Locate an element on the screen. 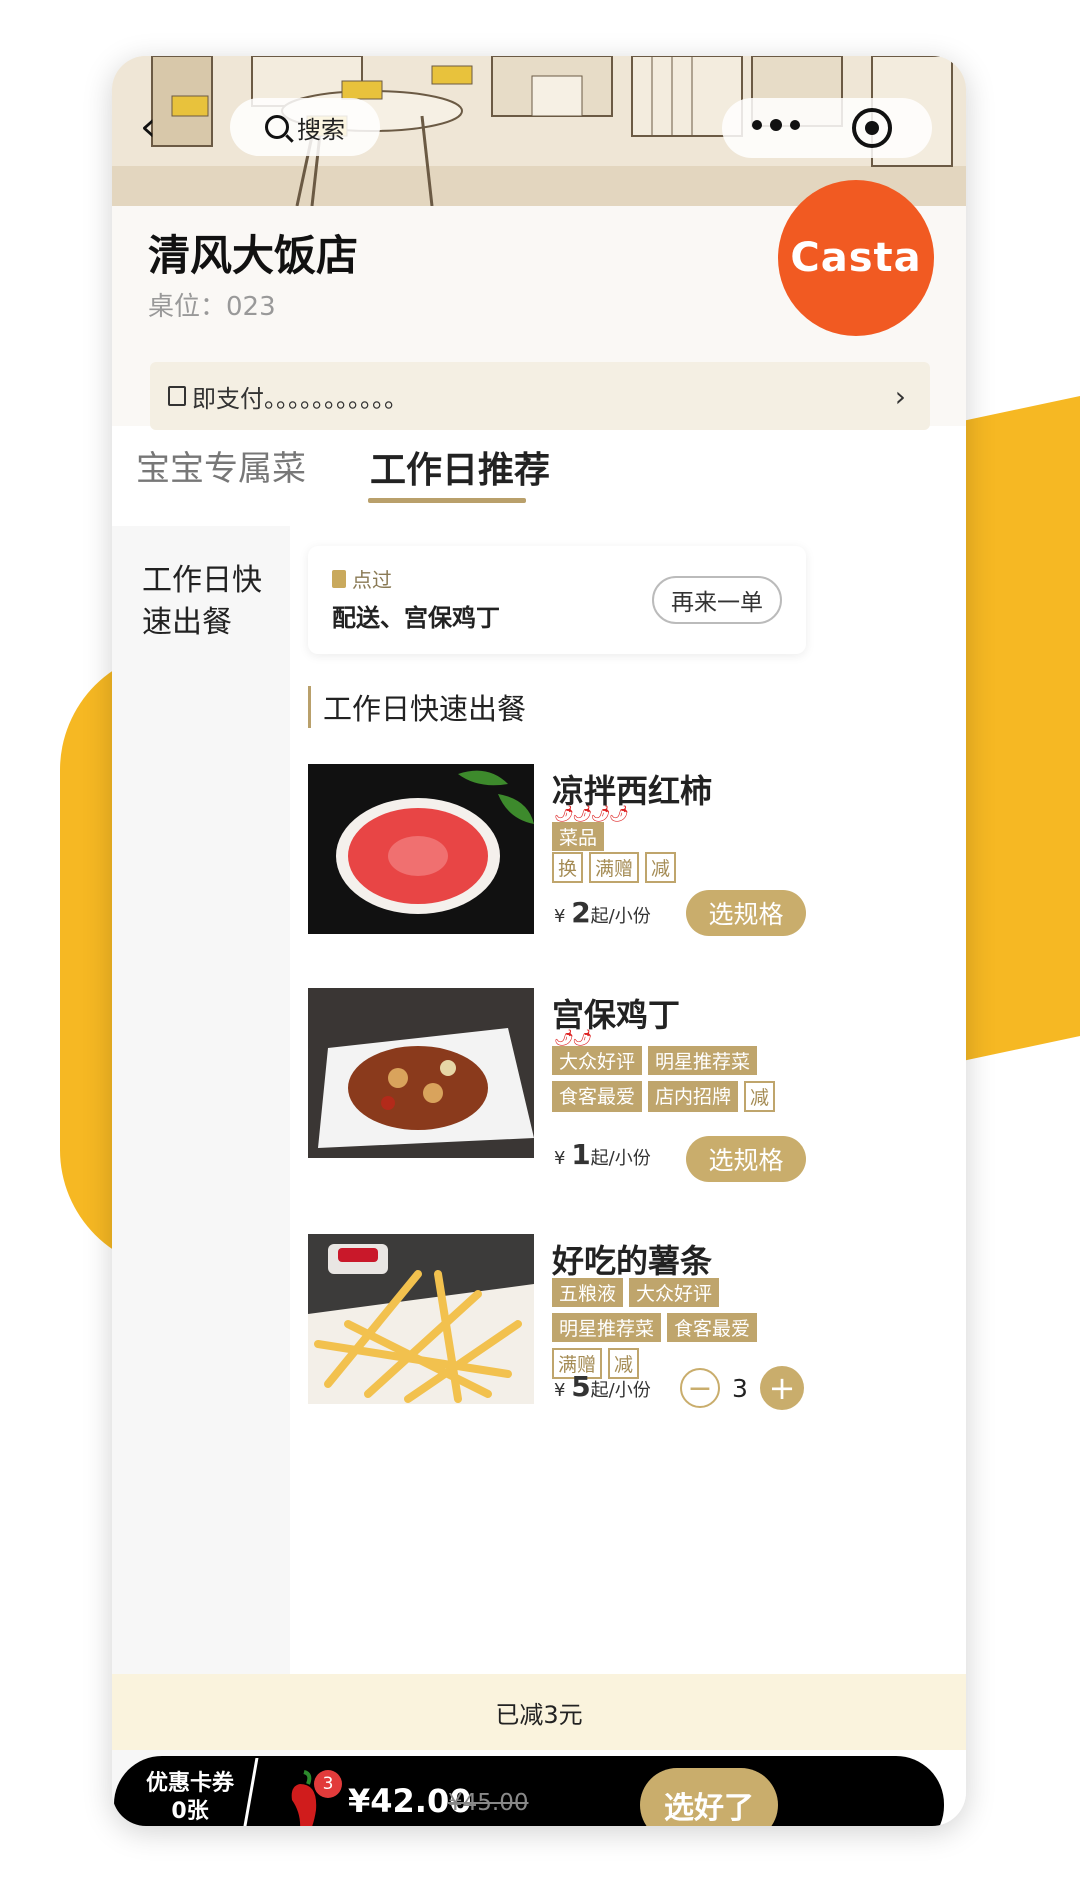  receipt-icon is located at coordinates (339, 578).